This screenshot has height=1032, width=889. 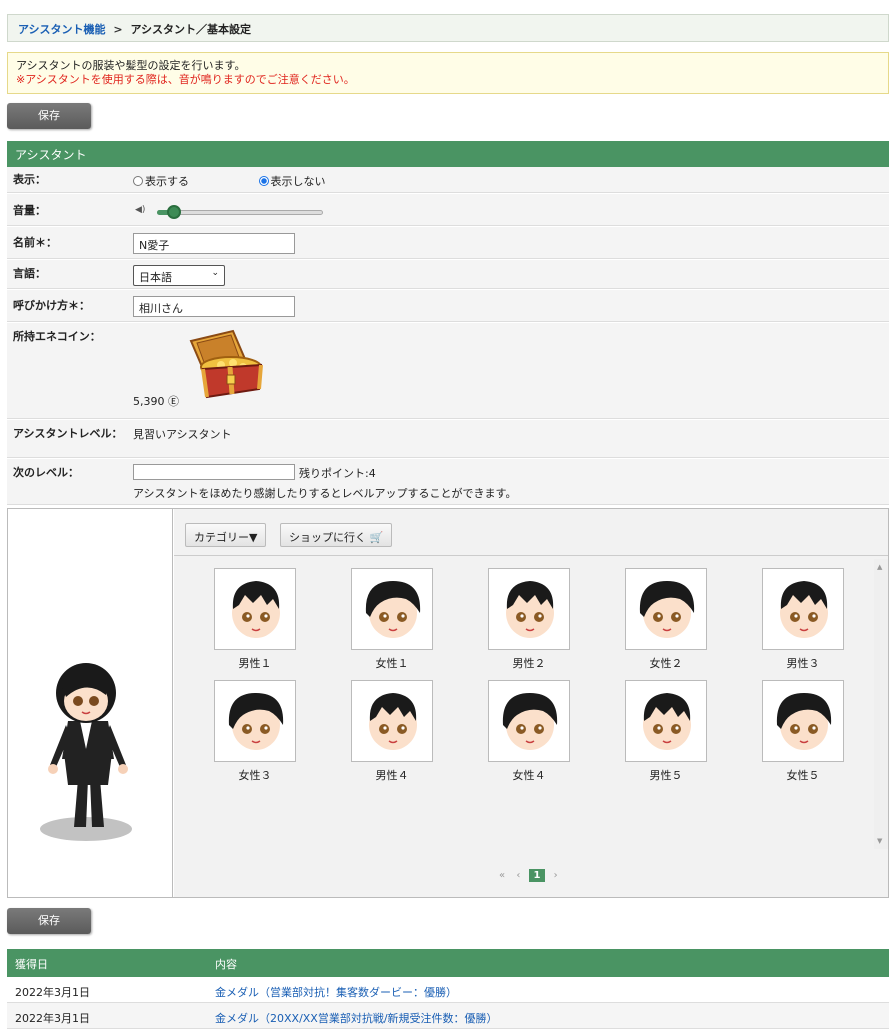 I want to click on volume-slider-thumb, so click(x=174, y=212).